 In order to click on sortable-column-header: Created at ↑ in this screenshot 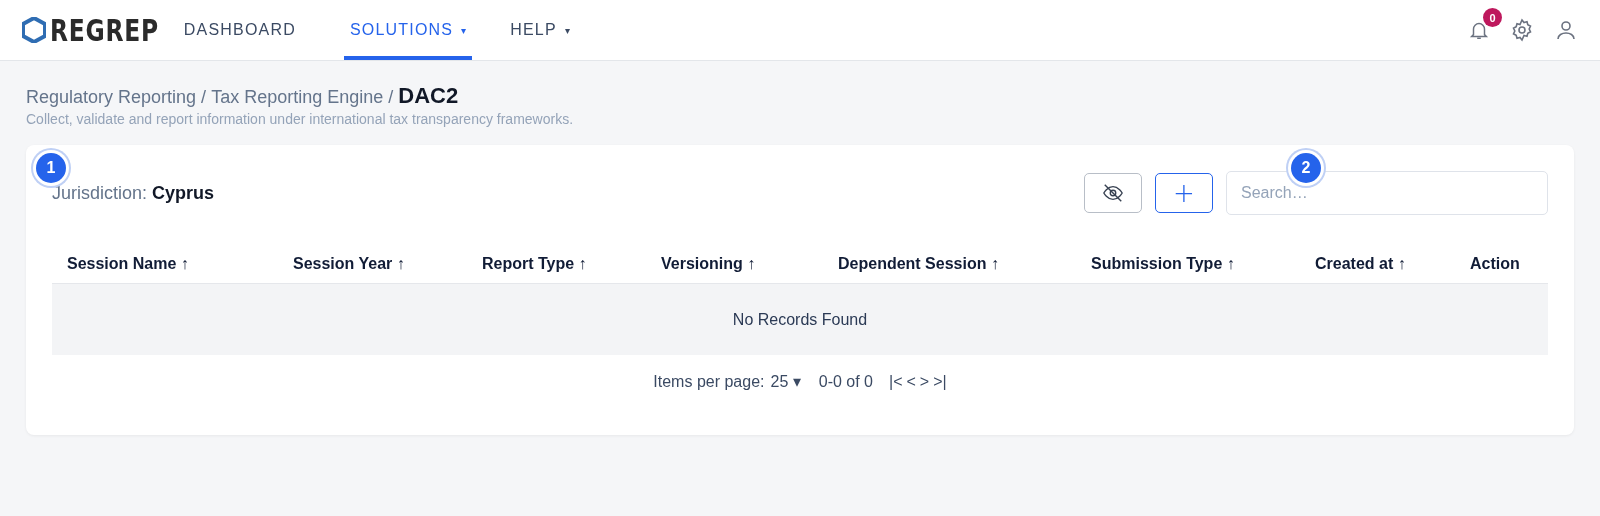, I will do `click(1360, 261)`.